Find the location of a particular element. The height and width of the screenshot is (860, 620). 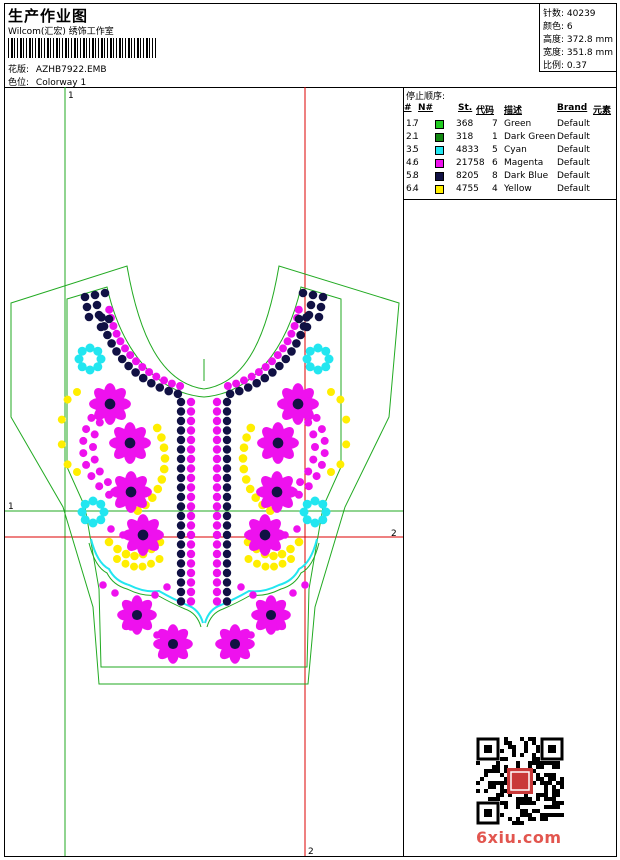

design-line: 花版: AZHB7922.EMB is located at coordinates (57, 68).